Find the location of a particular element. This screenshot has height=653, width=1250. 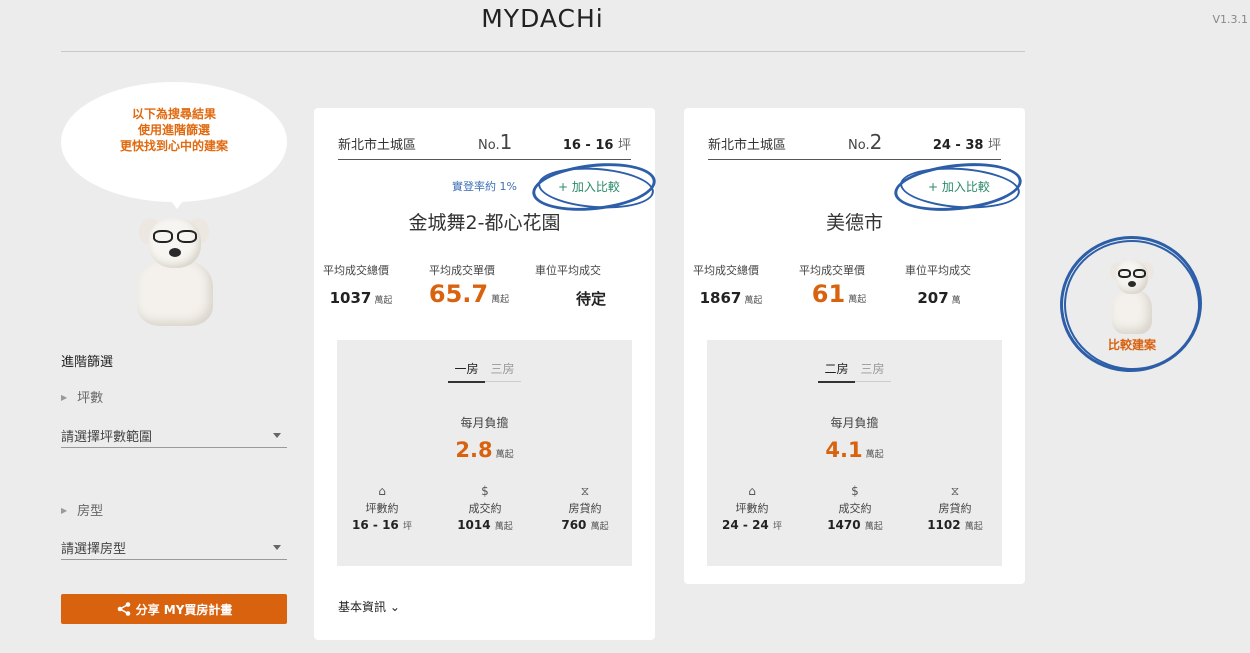

share-plan-button: 分享 MY買房計畫 is located at coordinates (174, 609).